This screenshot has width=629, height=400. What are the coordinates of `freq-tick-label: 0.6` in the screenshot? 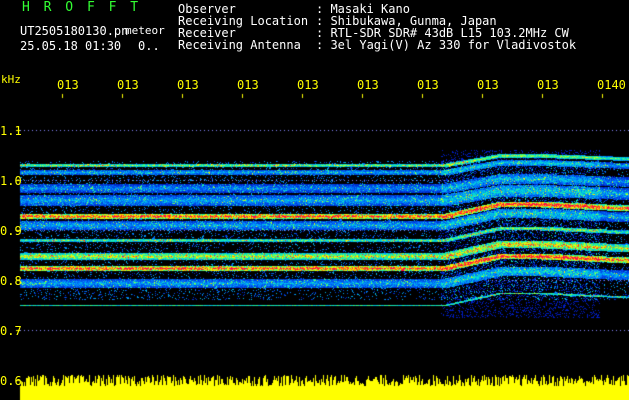 It's located at (11, 381).